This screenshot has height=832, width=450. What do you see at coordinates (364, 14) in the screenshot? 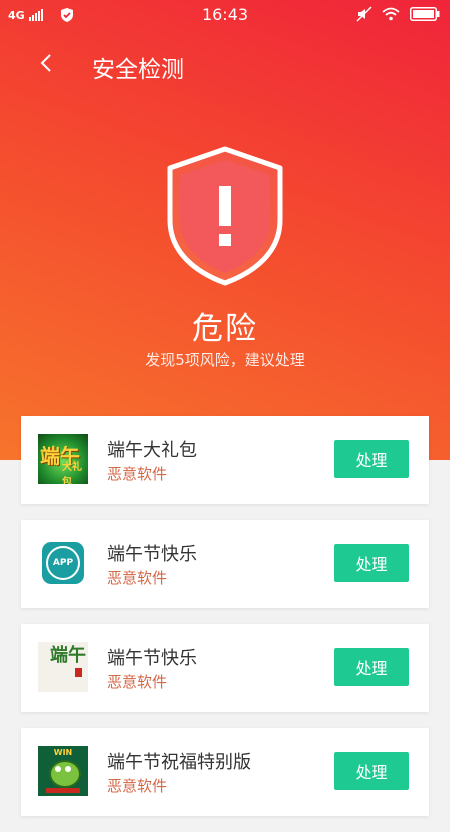
I see `mute-icon` at bounding box center [364, 14].